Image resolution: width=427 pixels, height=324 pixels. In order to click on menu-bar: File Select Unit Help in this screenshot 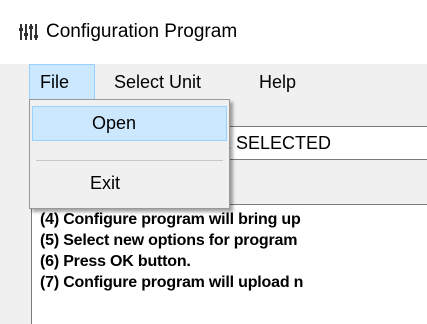, I will do `click(228, 82)`.